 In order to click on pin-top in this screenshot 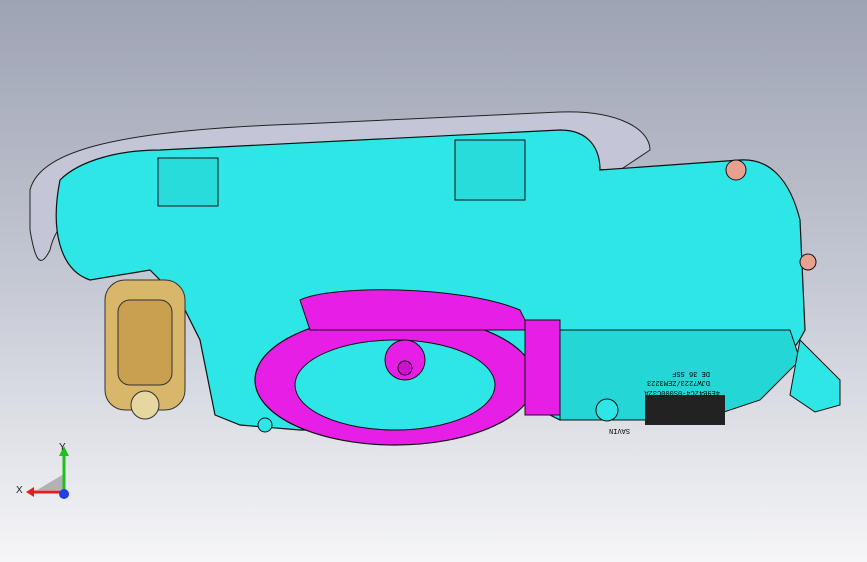, I will do `click(736, 170)`.